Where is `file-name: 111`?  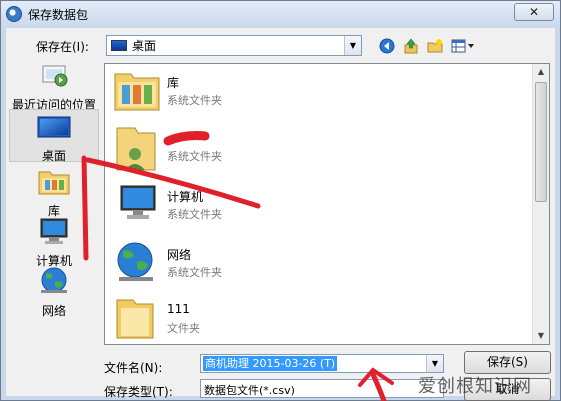 file-name: 111 is located at coordinates (178, 309).